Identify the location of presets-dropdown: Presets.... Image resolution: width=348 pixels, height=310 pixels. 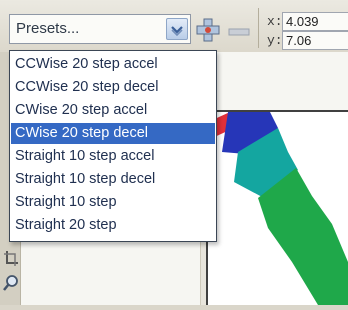
(100, 29).